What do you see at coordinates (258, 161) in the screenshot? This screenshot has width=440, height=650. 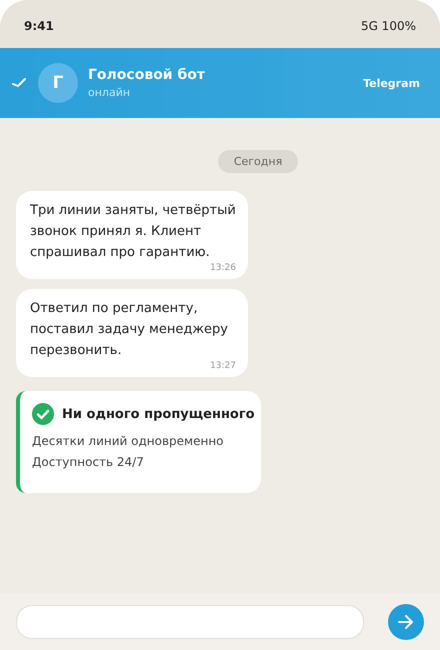 I see `date-chip: Сегодня` at bounding box center [258, 161].